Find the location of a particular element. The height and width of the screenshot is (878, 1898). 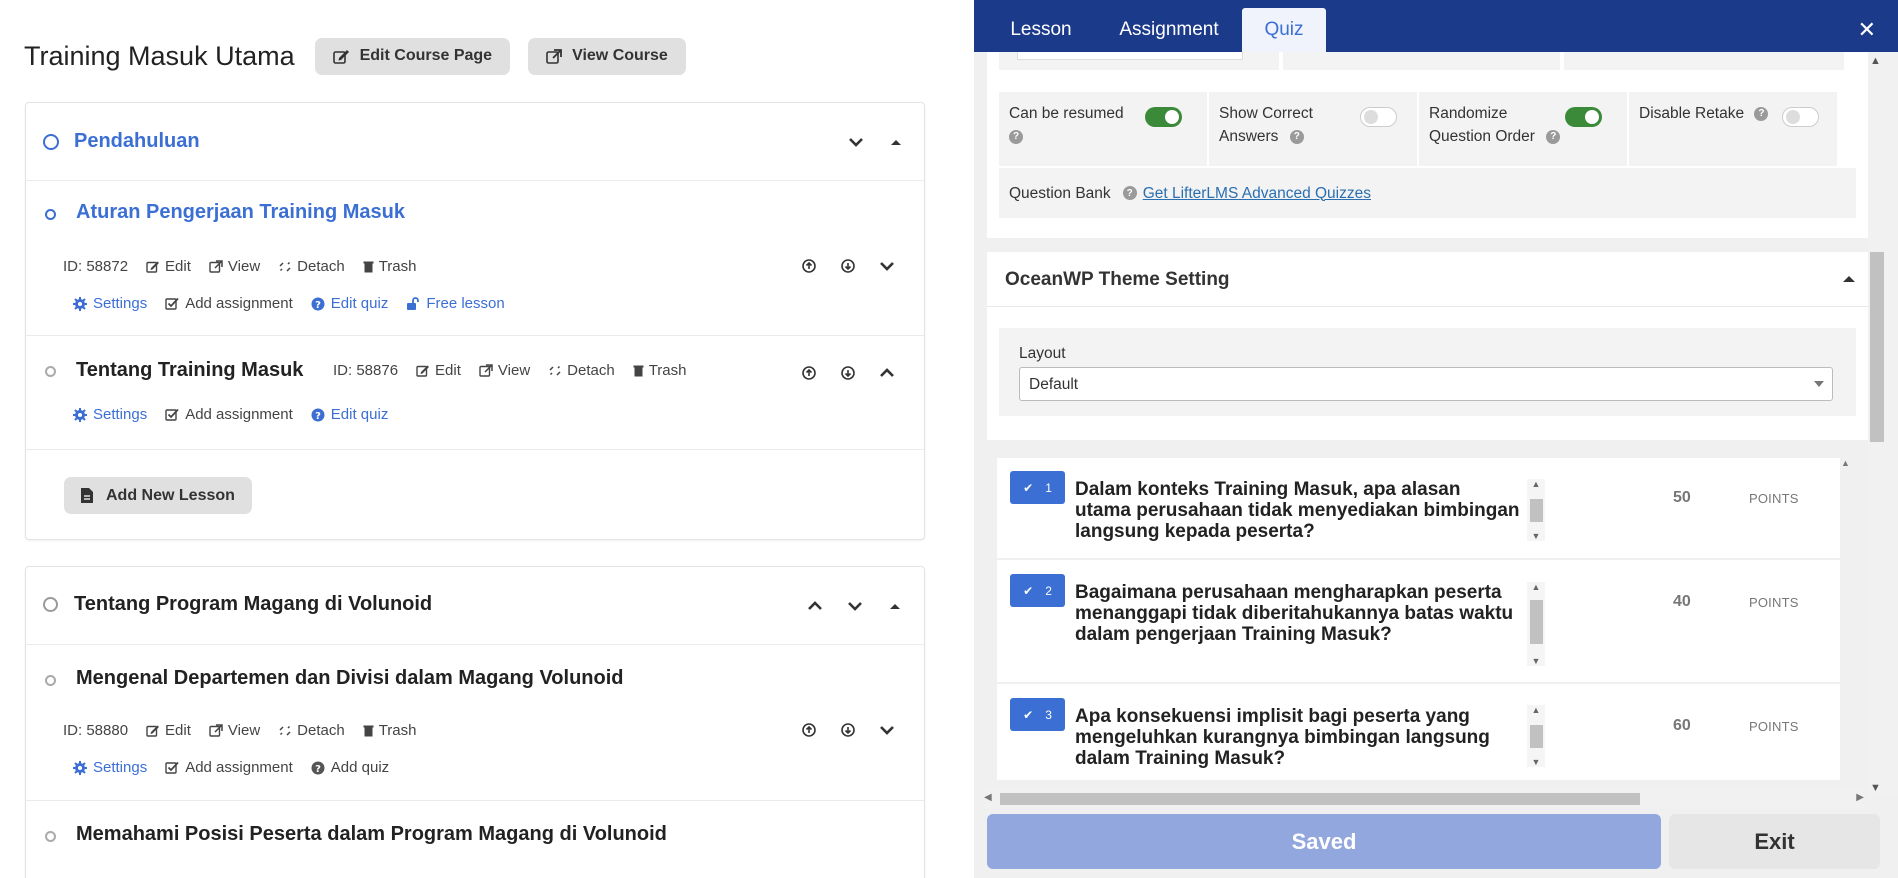

question-points: 40 is located at coordinates (1682, 601).